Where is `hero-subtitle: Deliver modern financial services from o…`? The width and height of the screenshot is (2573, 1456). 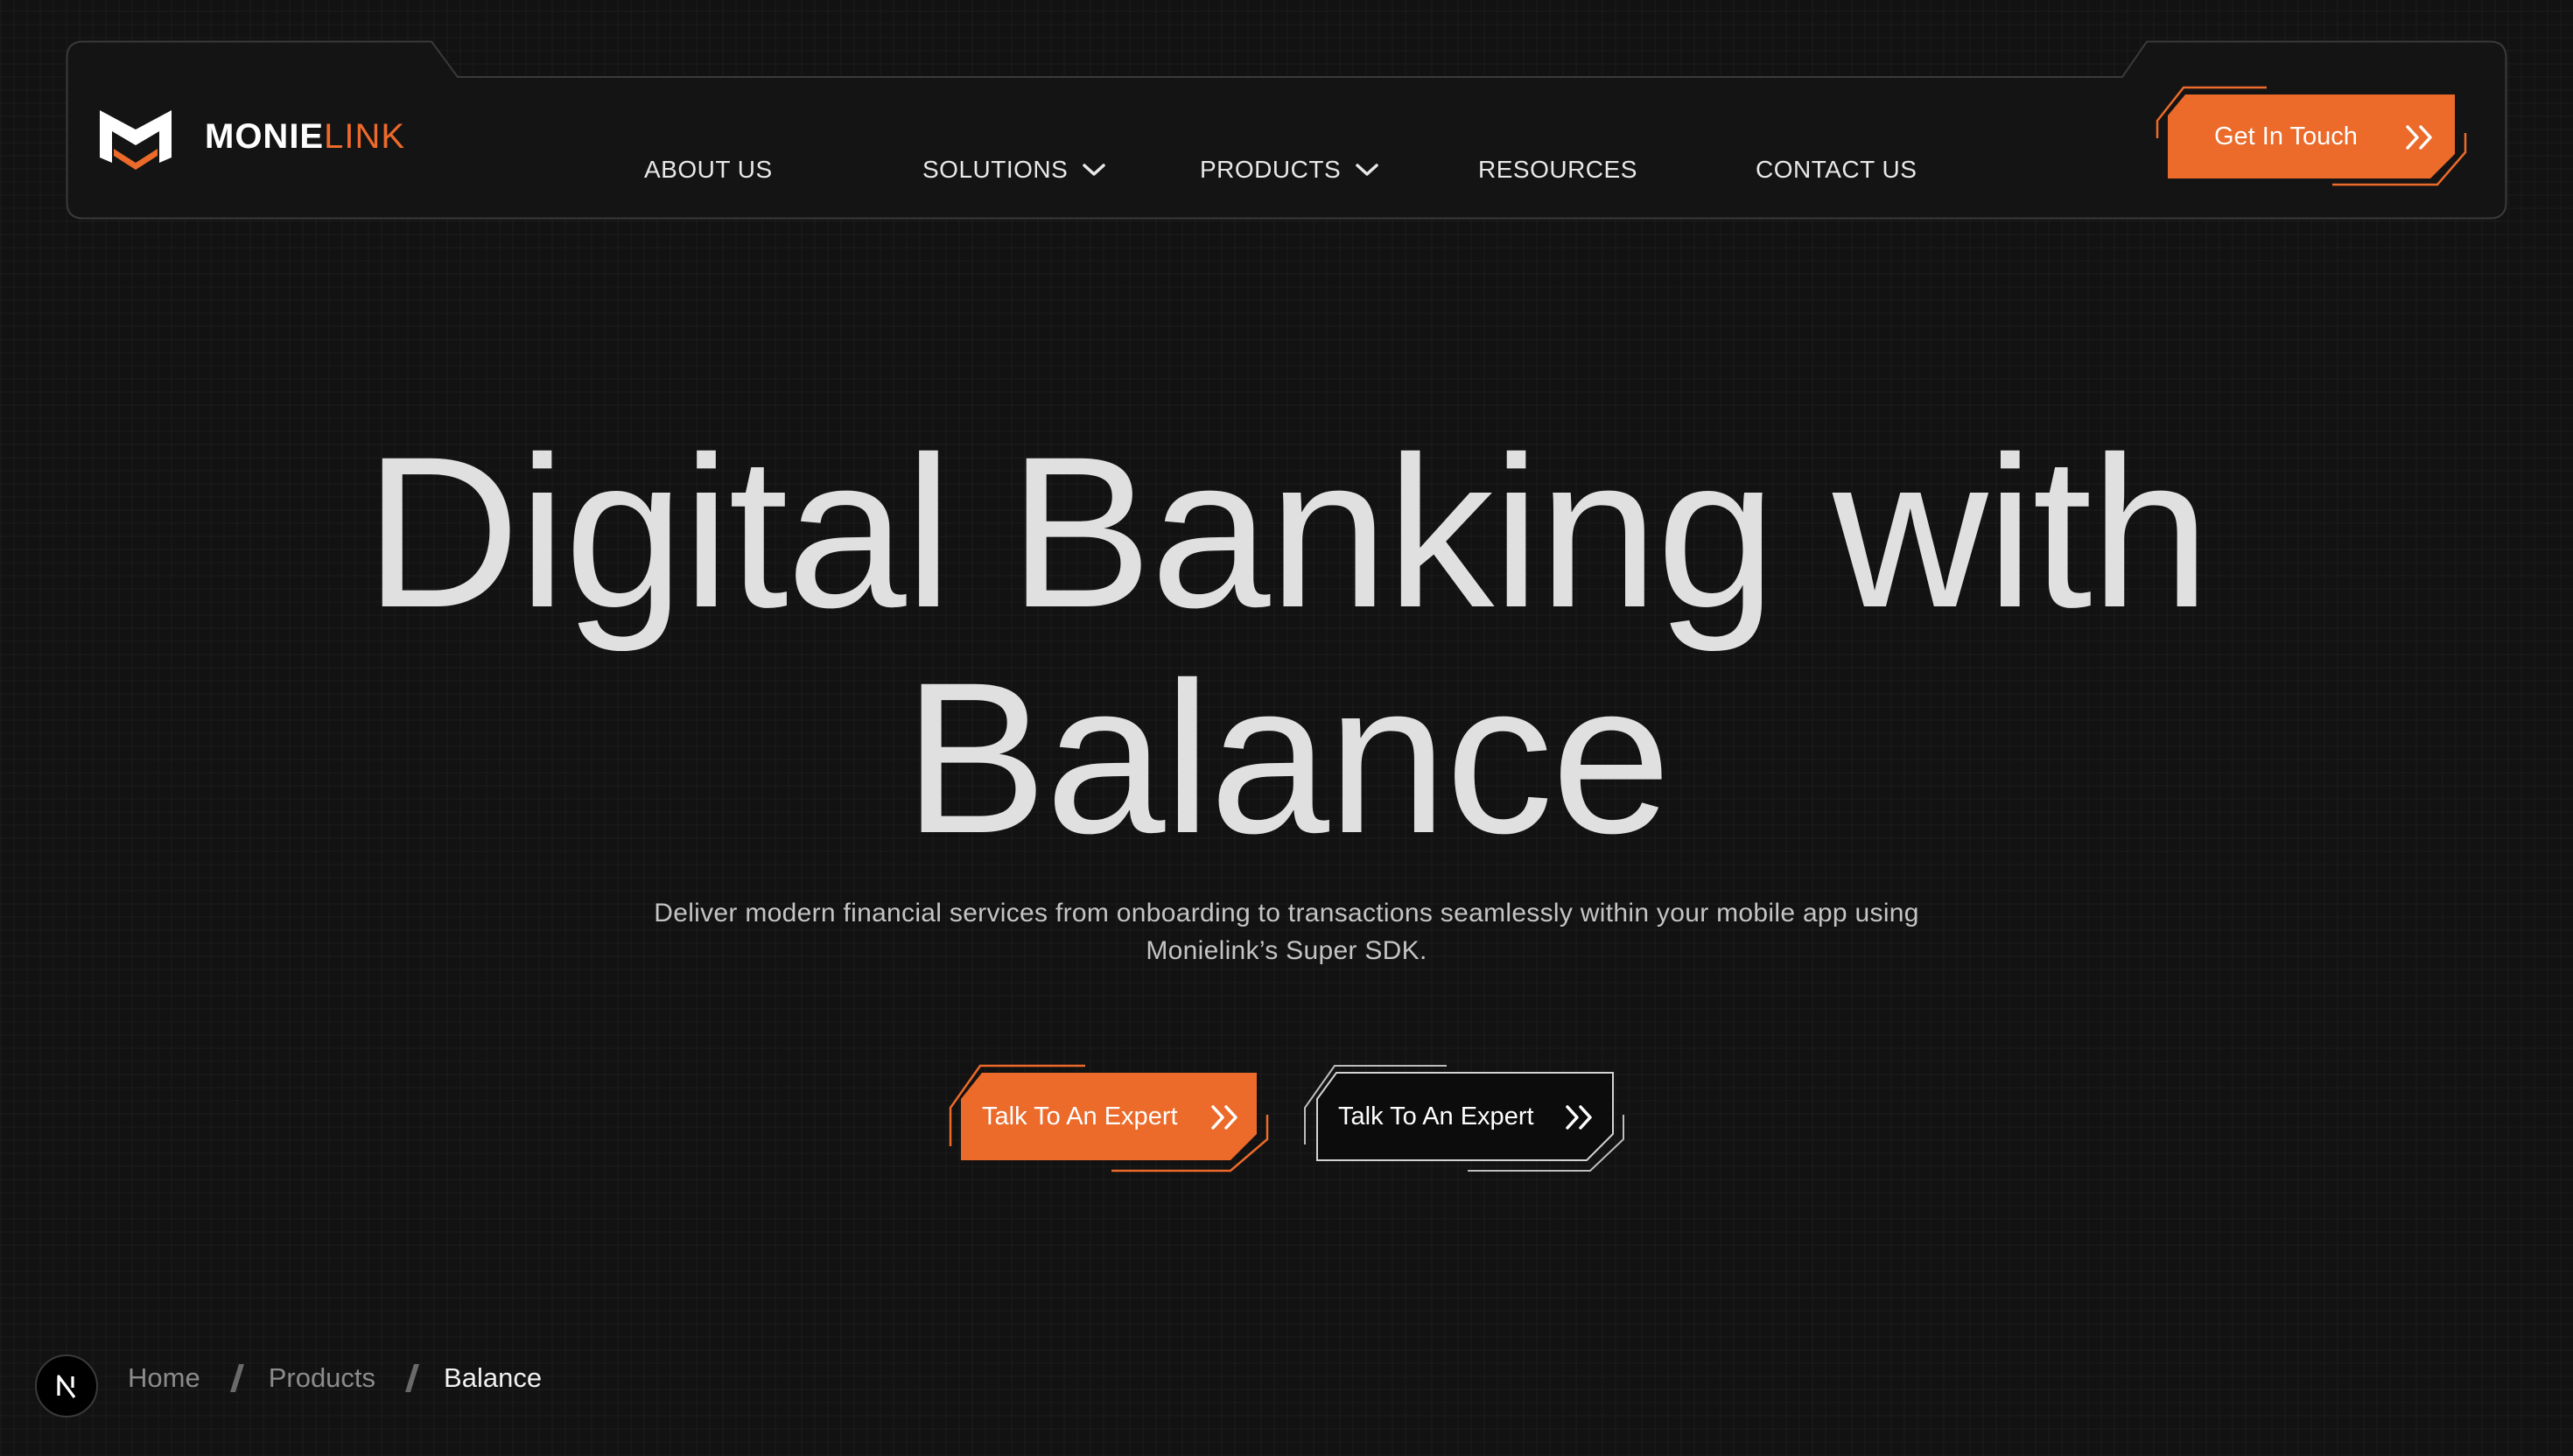
hero-subtitle: Deliver modern financial services from o… is located at coordinates (1286, 932).